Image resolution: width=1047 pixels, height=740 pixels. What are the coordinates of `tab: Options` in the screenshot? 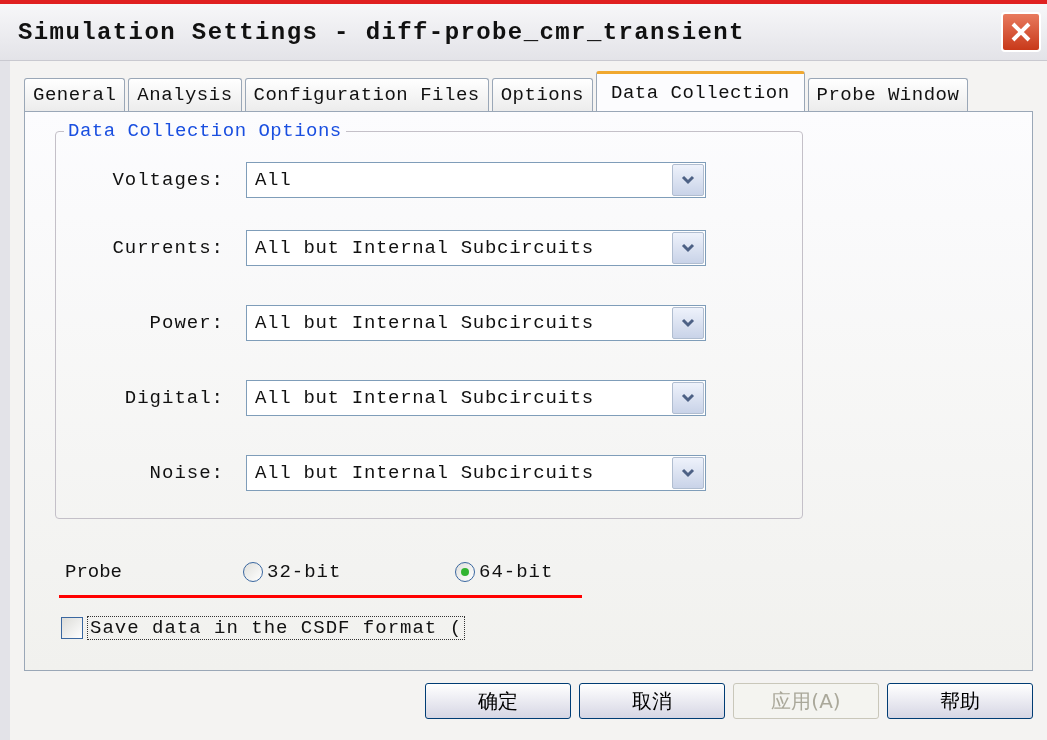 It's located at (542, 94).